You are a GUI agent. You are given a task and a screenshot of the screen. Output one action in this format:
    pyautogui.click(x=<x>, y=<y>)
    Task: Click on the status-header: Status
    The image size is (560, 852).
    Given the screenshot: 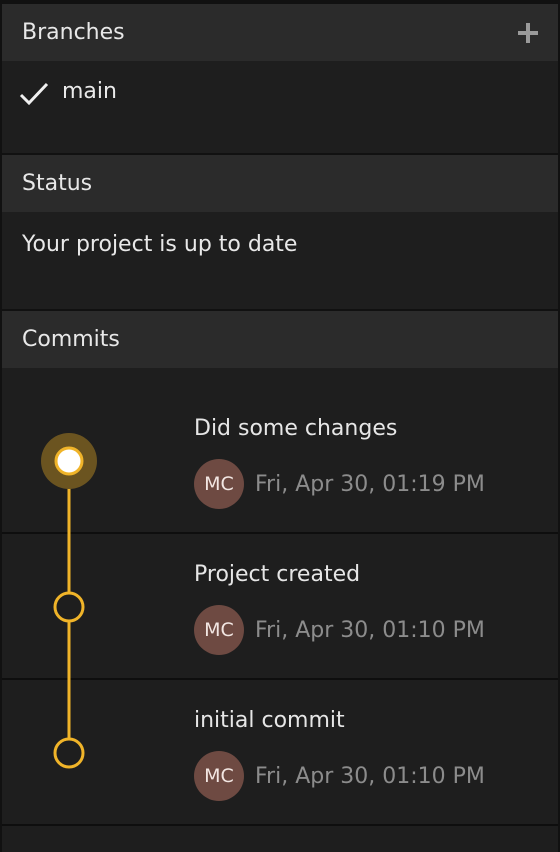 What is the action you would take?
    pyautogui.click(x=280, y=183)
    